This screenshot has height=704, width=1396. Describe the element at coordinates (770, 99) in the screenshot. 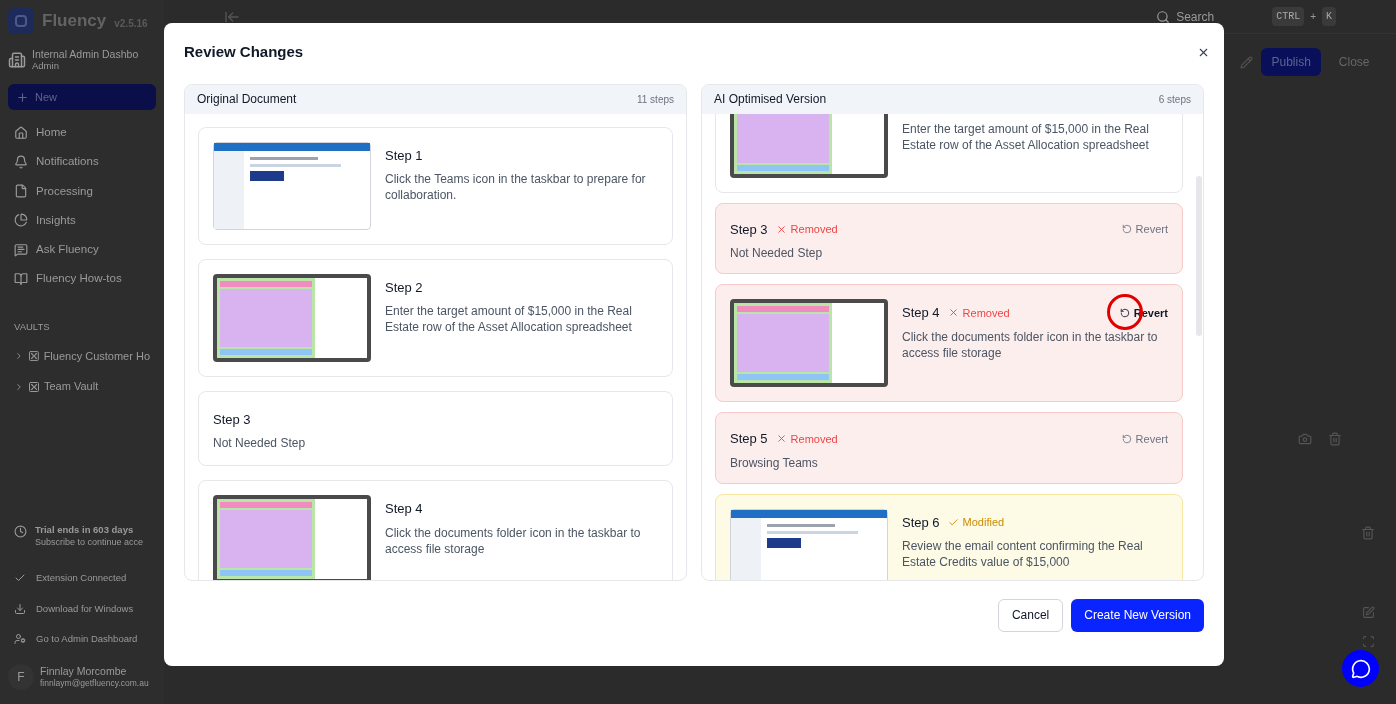

I see `panel-title: AI Optimised Version` at that location.